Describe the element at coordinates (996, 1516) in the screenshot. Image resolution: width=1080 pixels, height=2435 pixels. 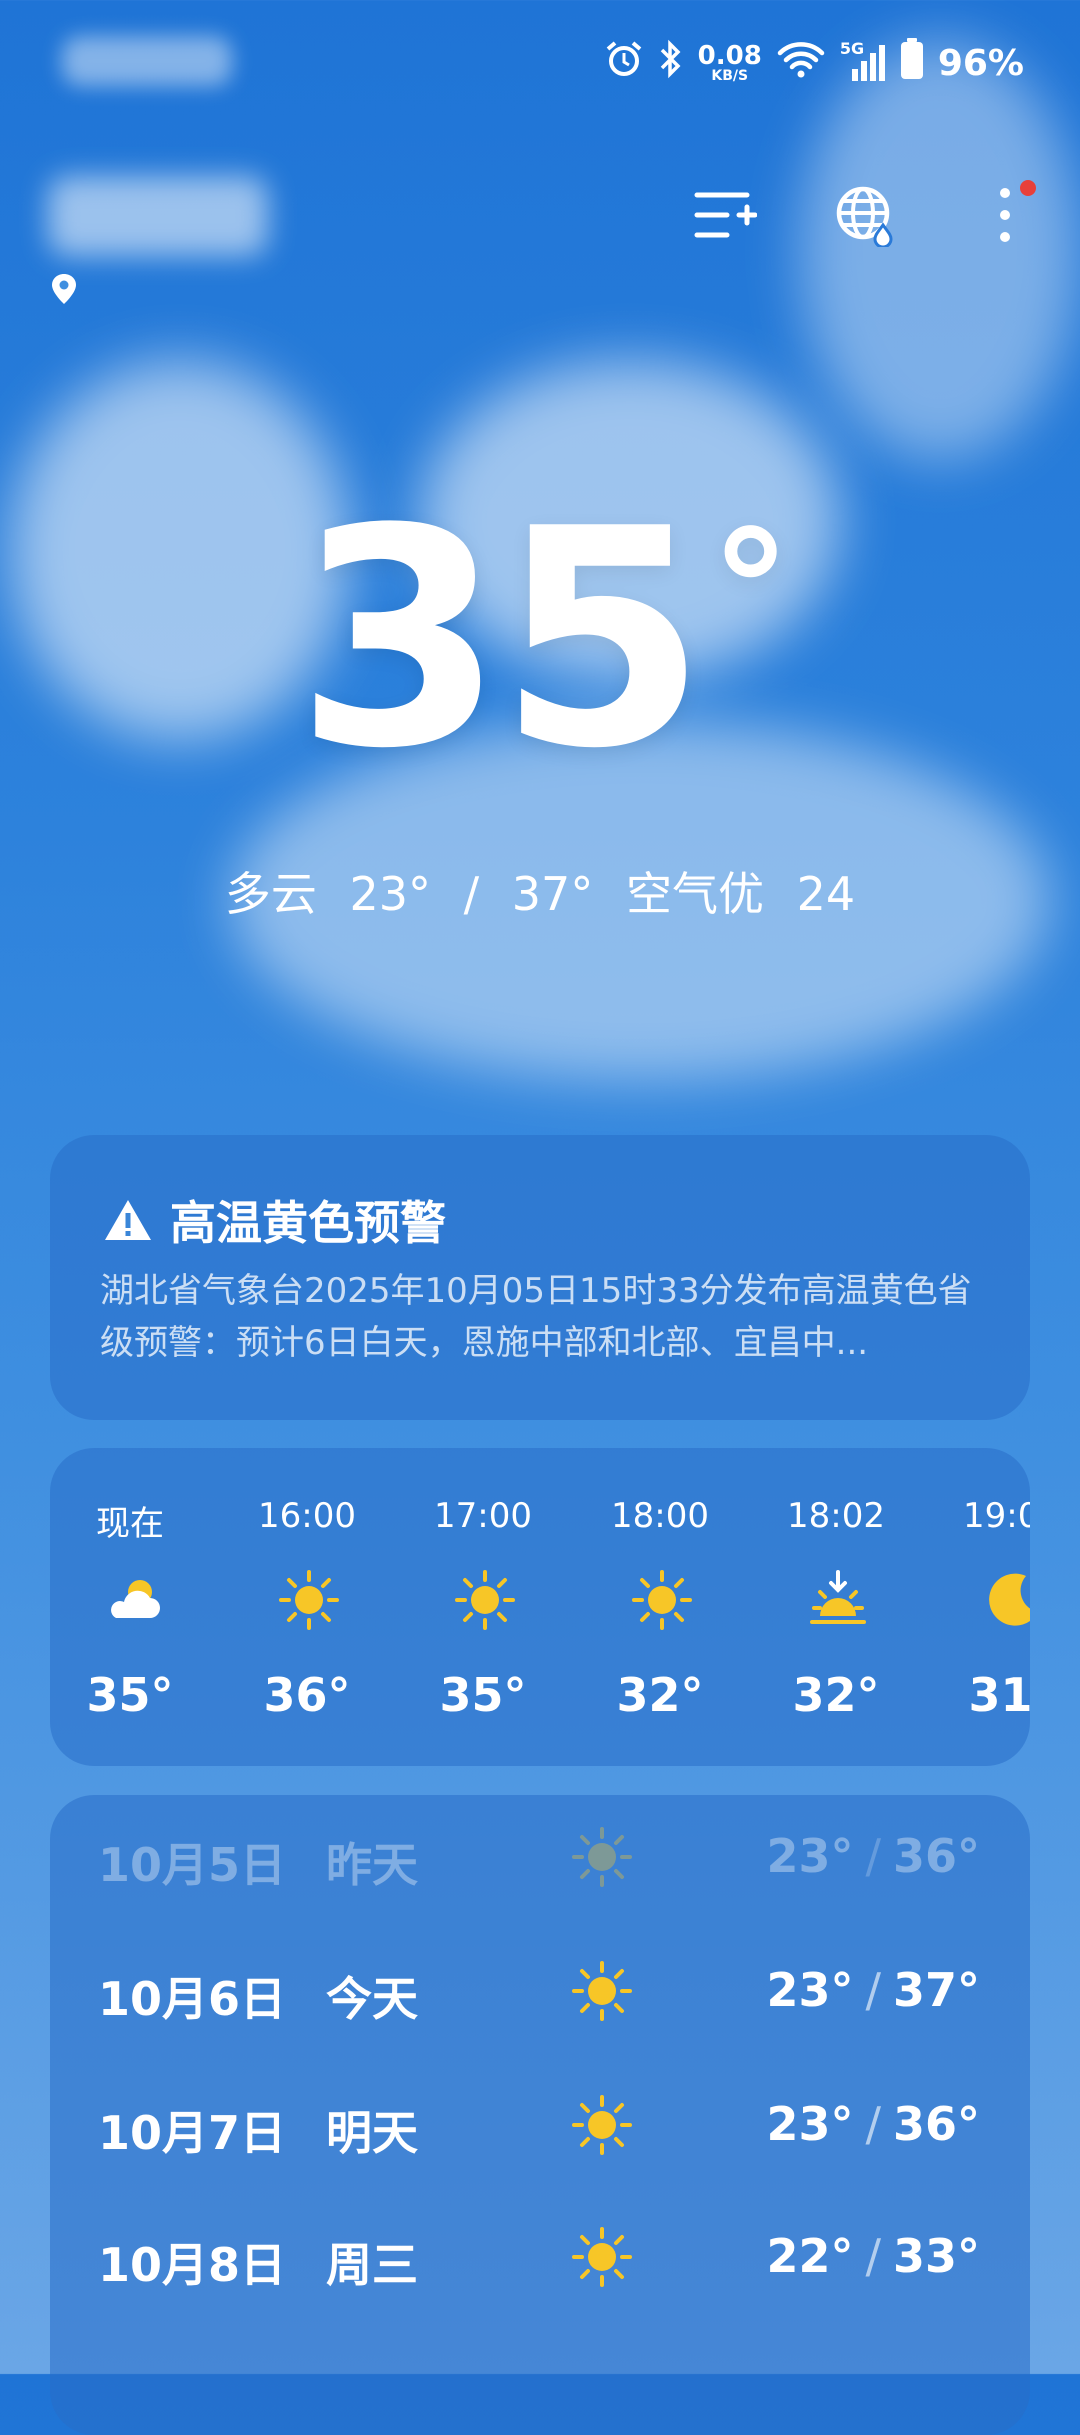
I see `hour-time: 19:00` at that location.